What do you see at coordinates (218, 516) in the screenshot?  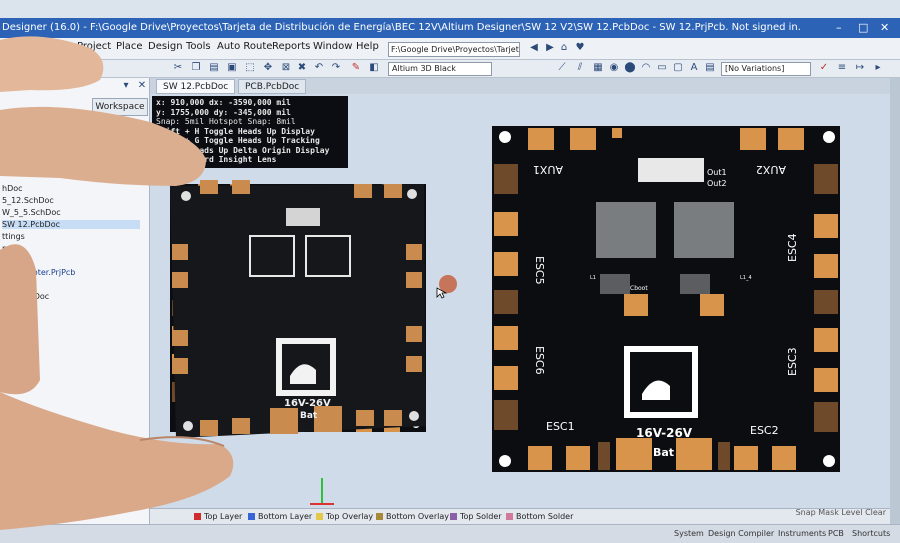 I see `layer-tab-top-layer: Top Layer` at bounding box center [218, 516].